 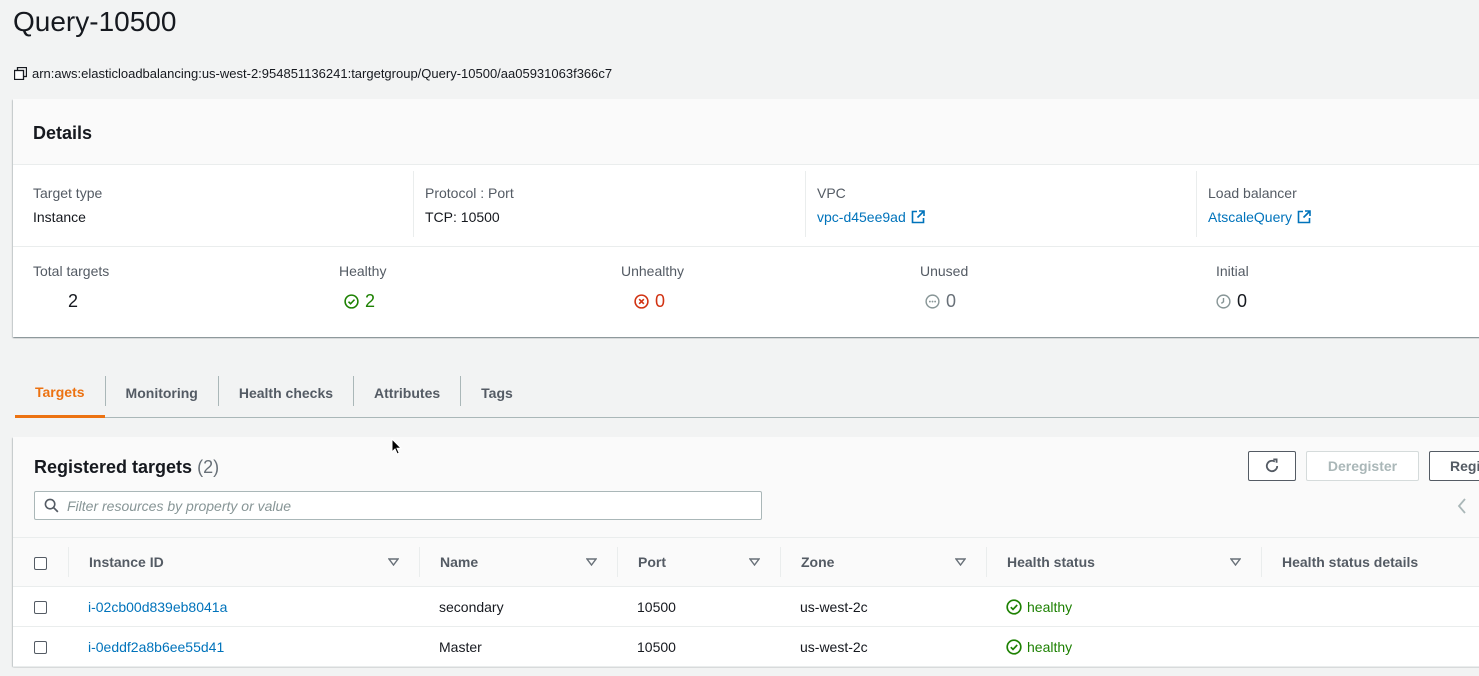 I want to click on unhealthy-count: Unhealthy 0, so click(x=652, y=279).